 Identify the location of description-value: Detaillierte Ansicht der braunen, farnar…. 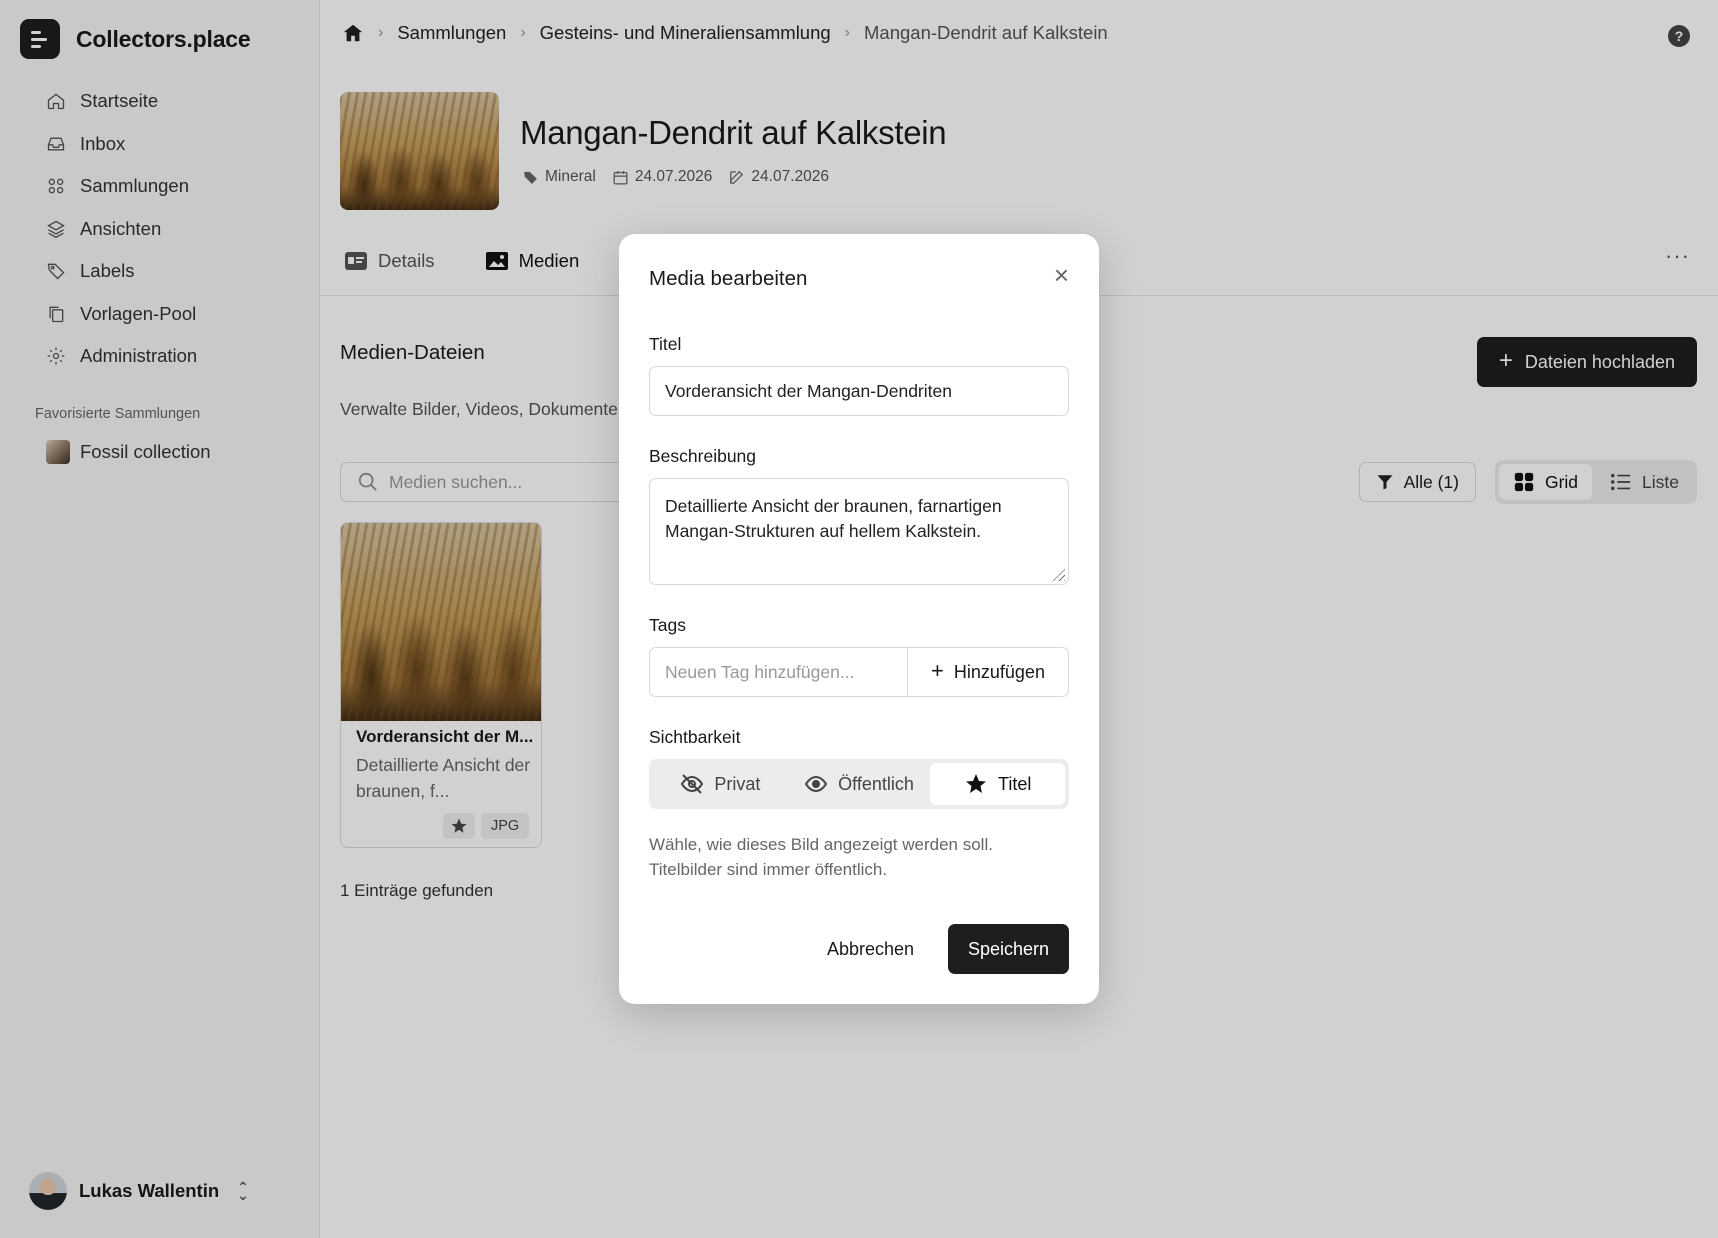
(833, 518).